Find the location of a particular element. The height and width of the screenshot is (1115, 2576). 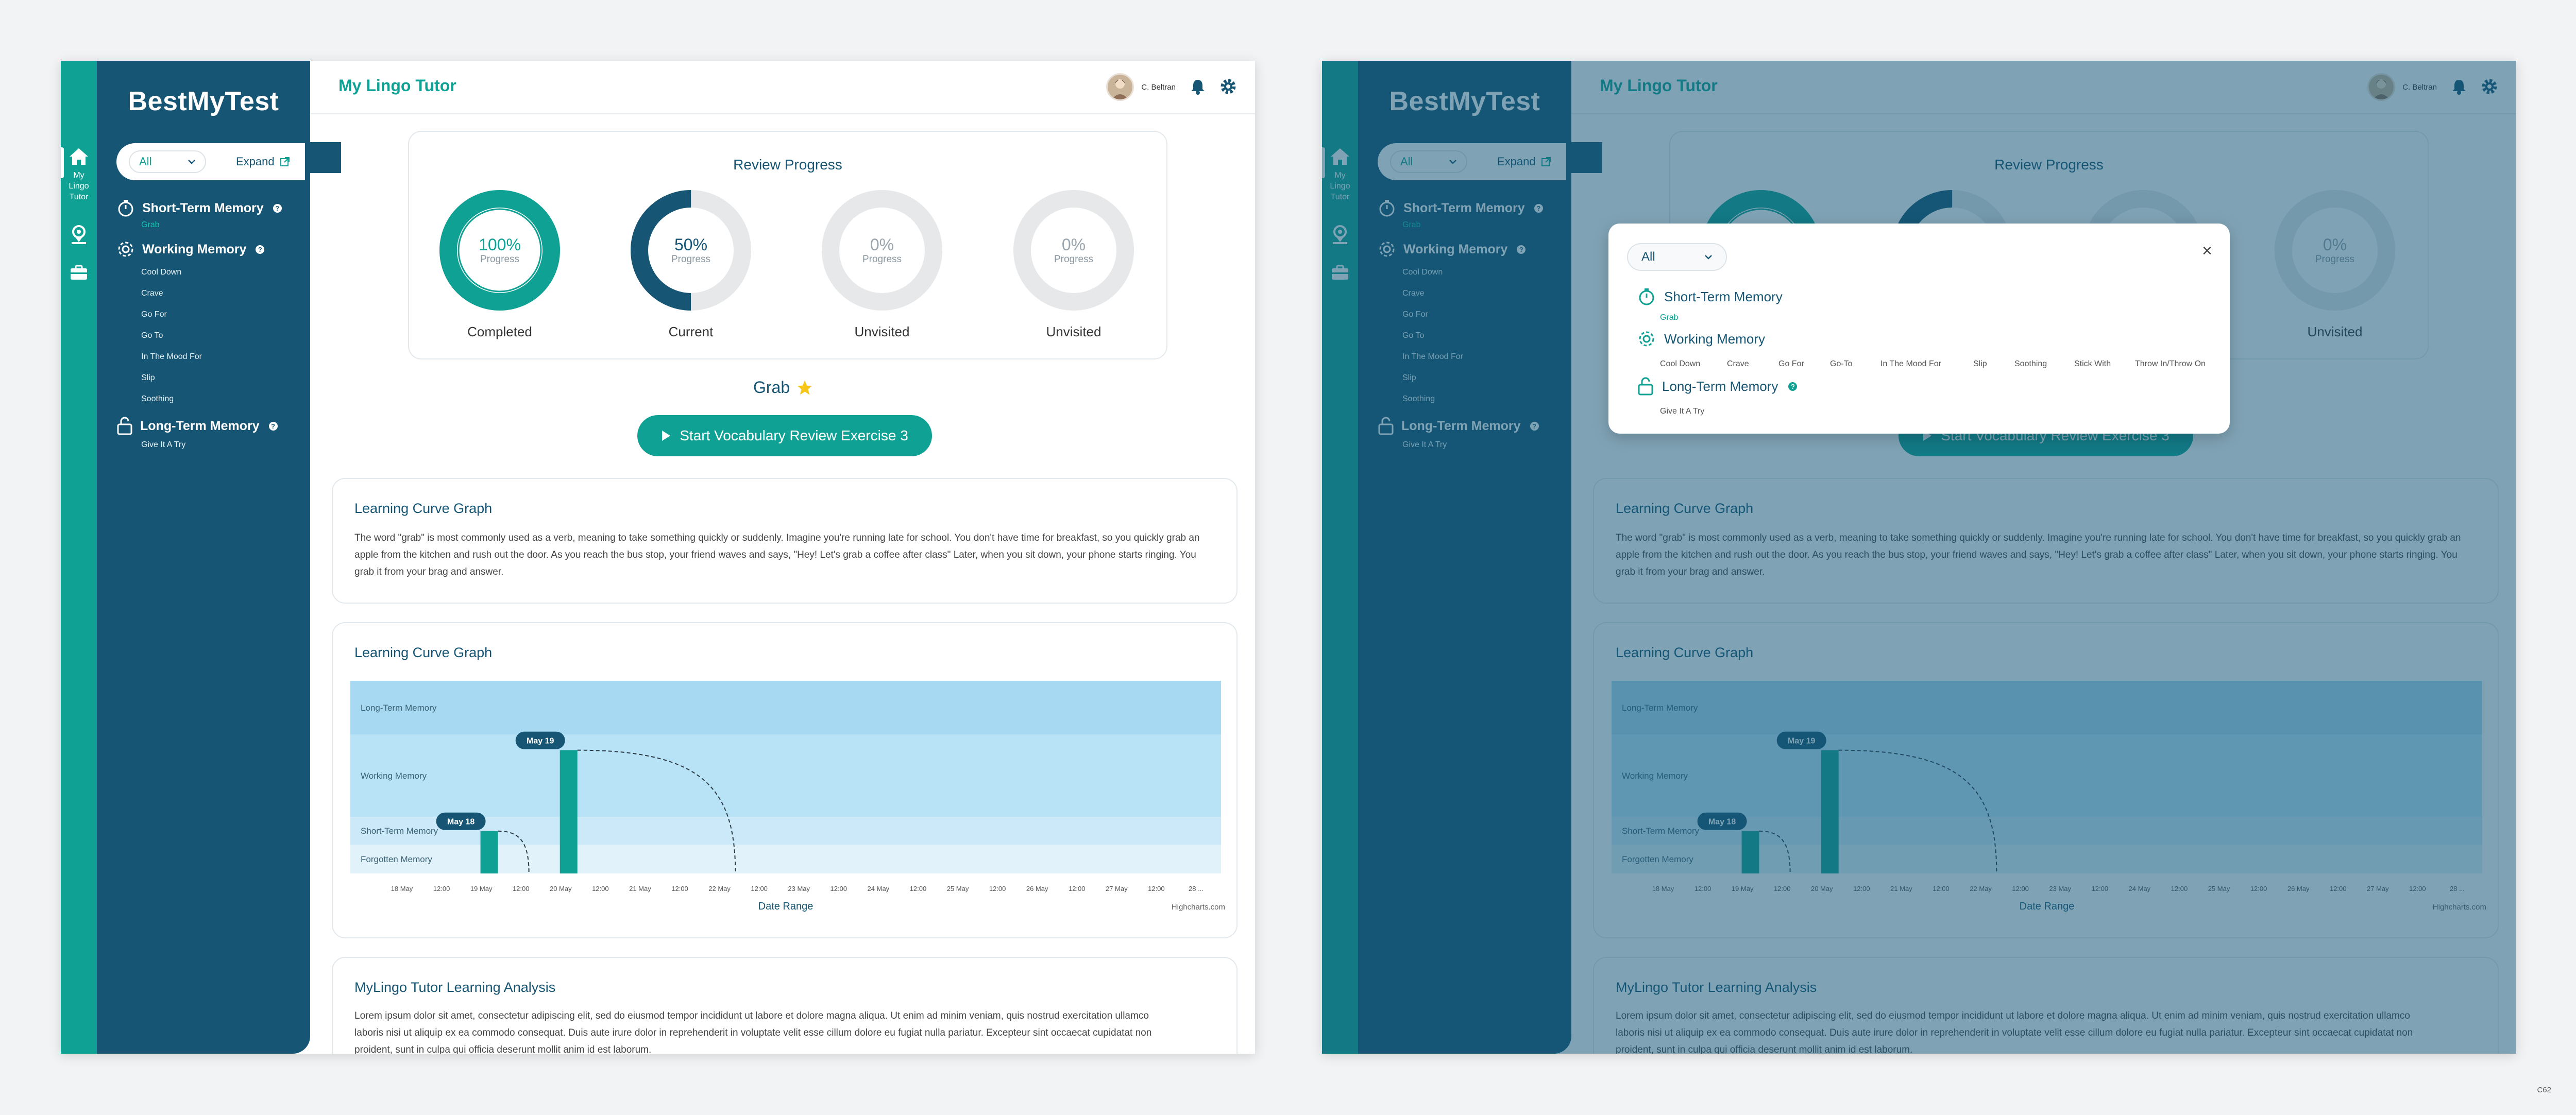

donut-completed: 100%Progress Completed is located at coordinates (500, 264).